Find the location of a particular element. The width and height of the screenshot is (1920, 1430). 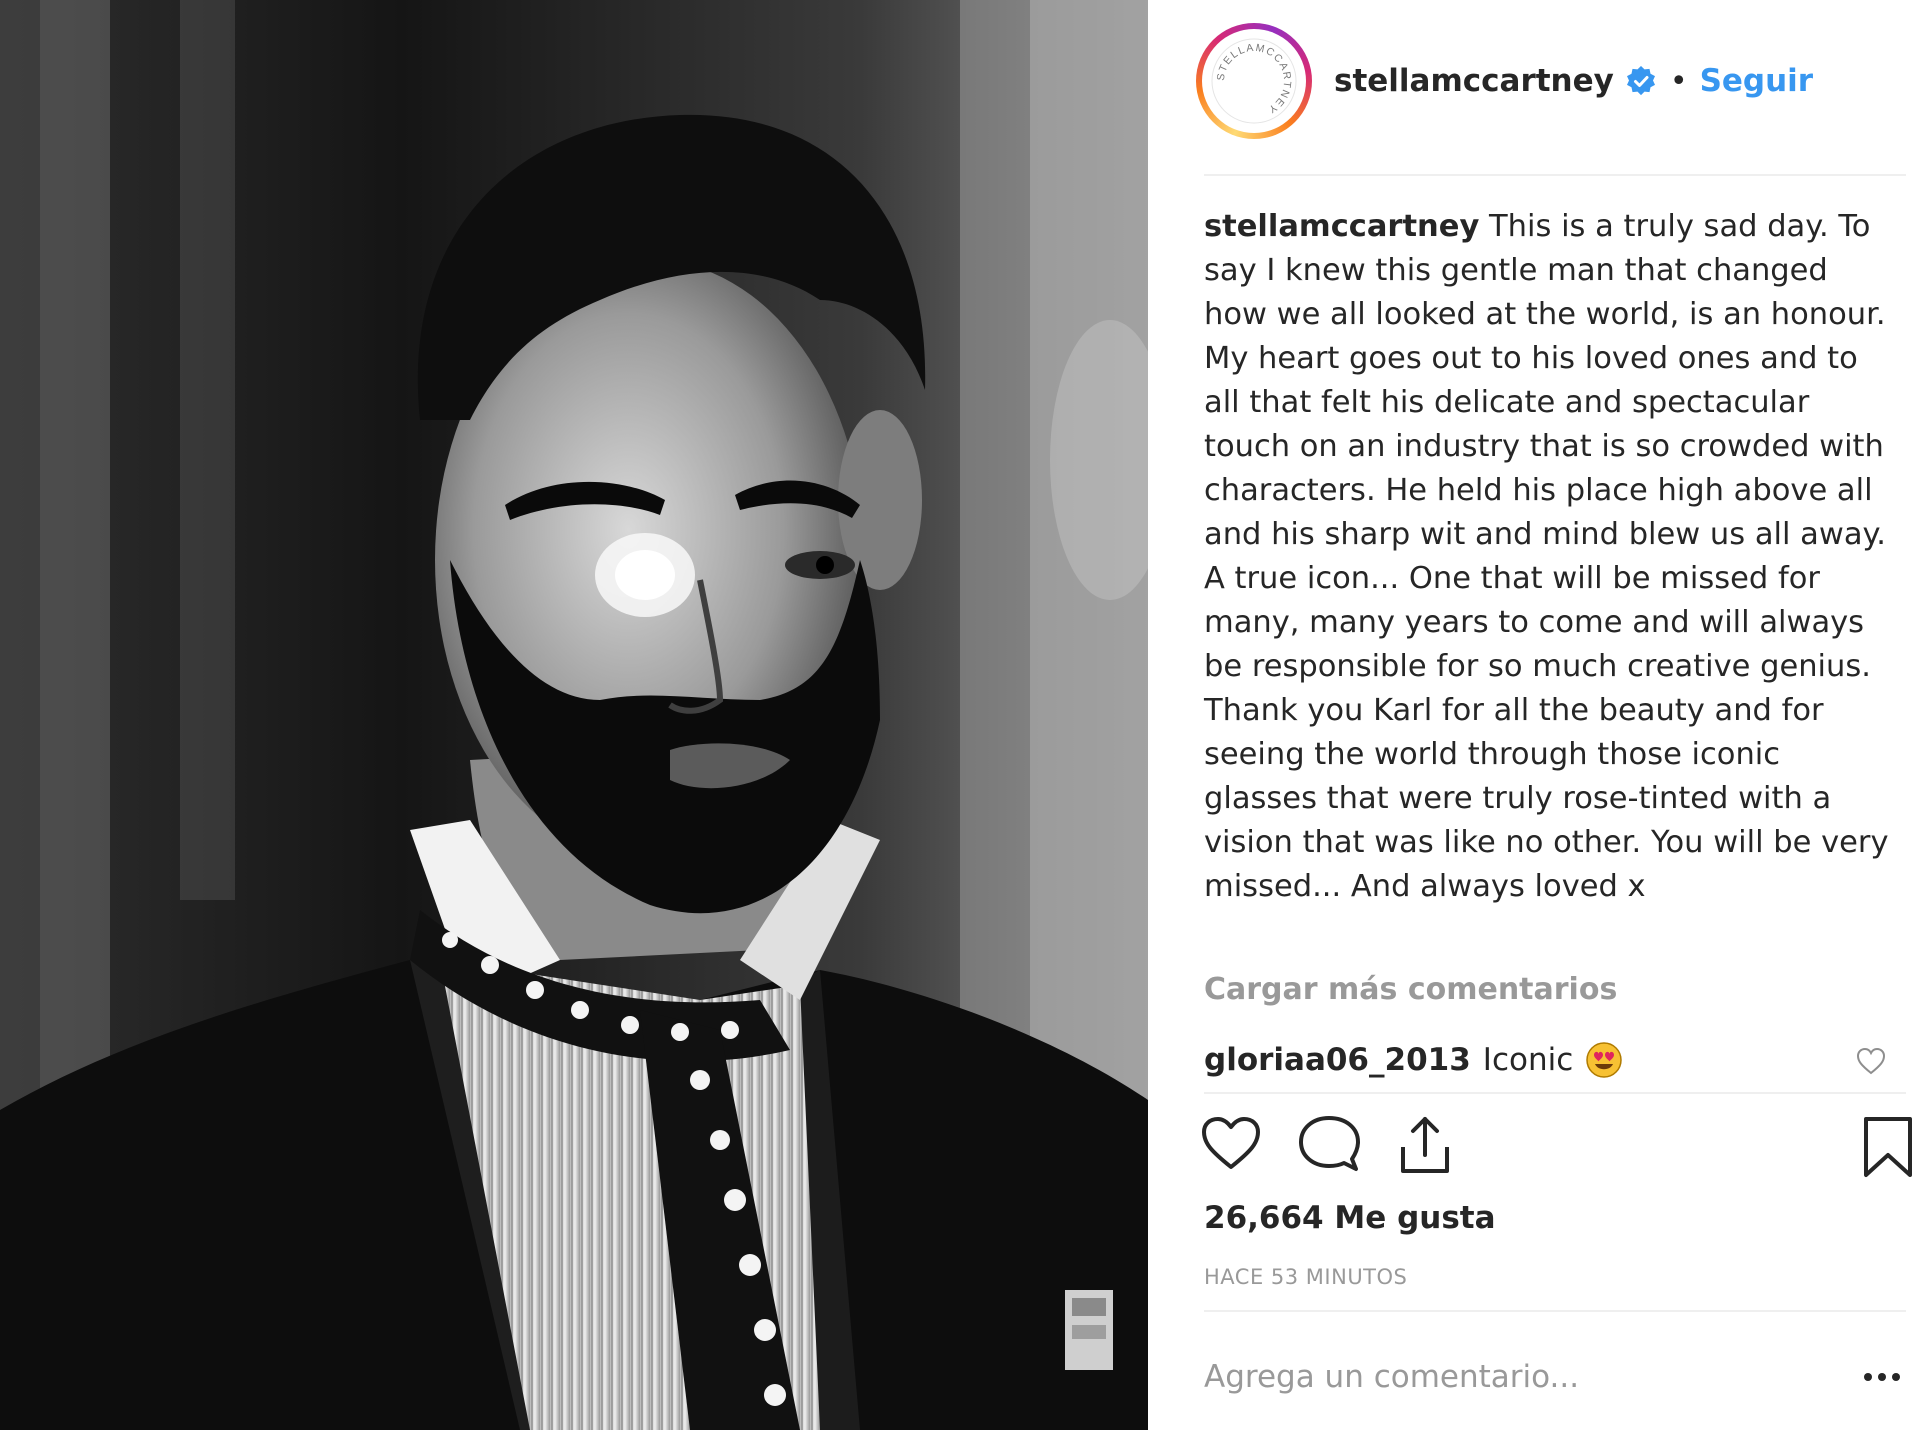

comment-username: gloriaa06_2013 is located at coordinates (1337, 1060).